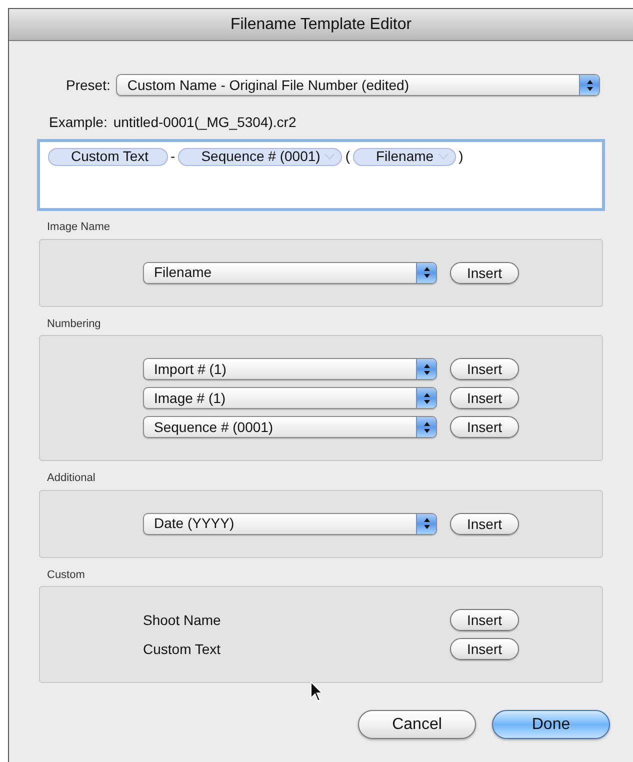 This screenshot has width=633, height=762. I want to click on preset-label: Preset:, so click(88, 85).